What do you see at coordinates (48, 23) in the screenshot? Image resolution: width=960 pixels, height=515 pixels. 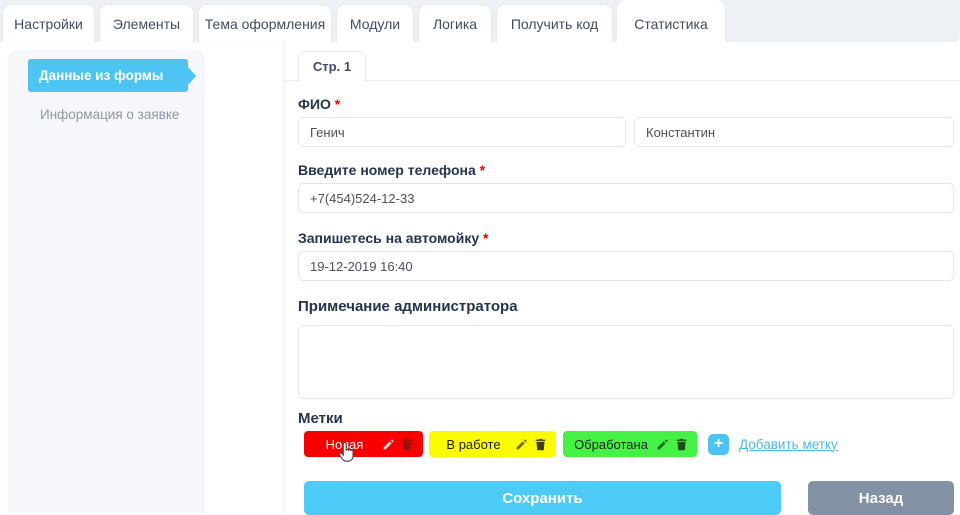 I see `tab-settings: Настройки` at bounding box center [48, 23].